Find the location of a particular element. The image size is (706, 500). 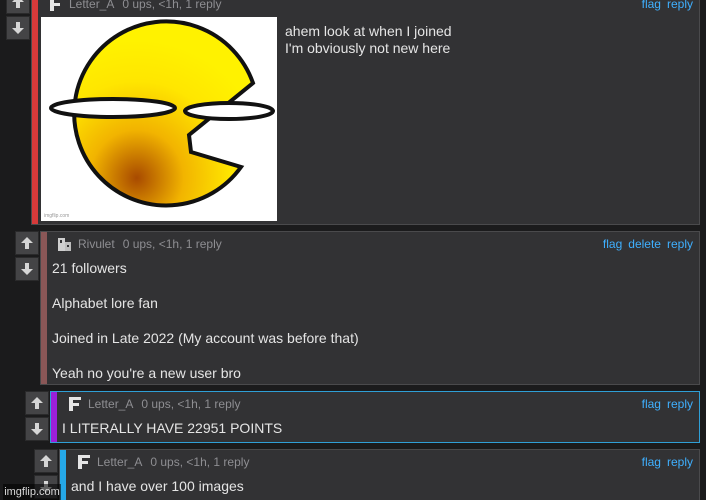

comment-line: Alphabet lore fan is located at coordinates (105, 303).